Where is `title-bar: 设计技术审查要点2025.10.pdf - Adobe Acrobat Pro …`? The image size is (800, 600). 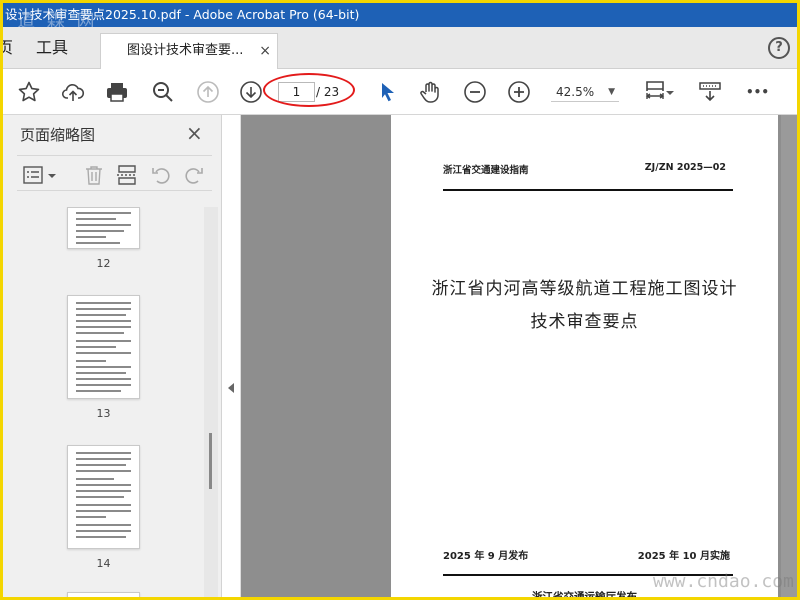 title-bar: 设计技术审查要点2025.10.pdf - Adobe Acrobat Pro … is located at coordinates (400, 15).